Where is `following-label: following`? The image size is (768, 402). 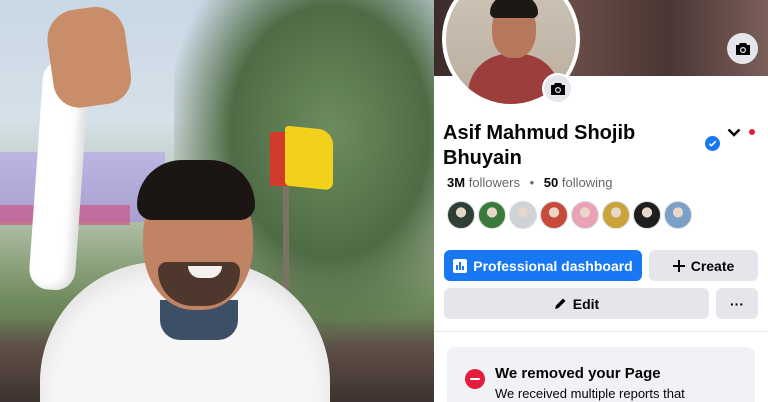 following-label: following is located at coordinates (587, 182).